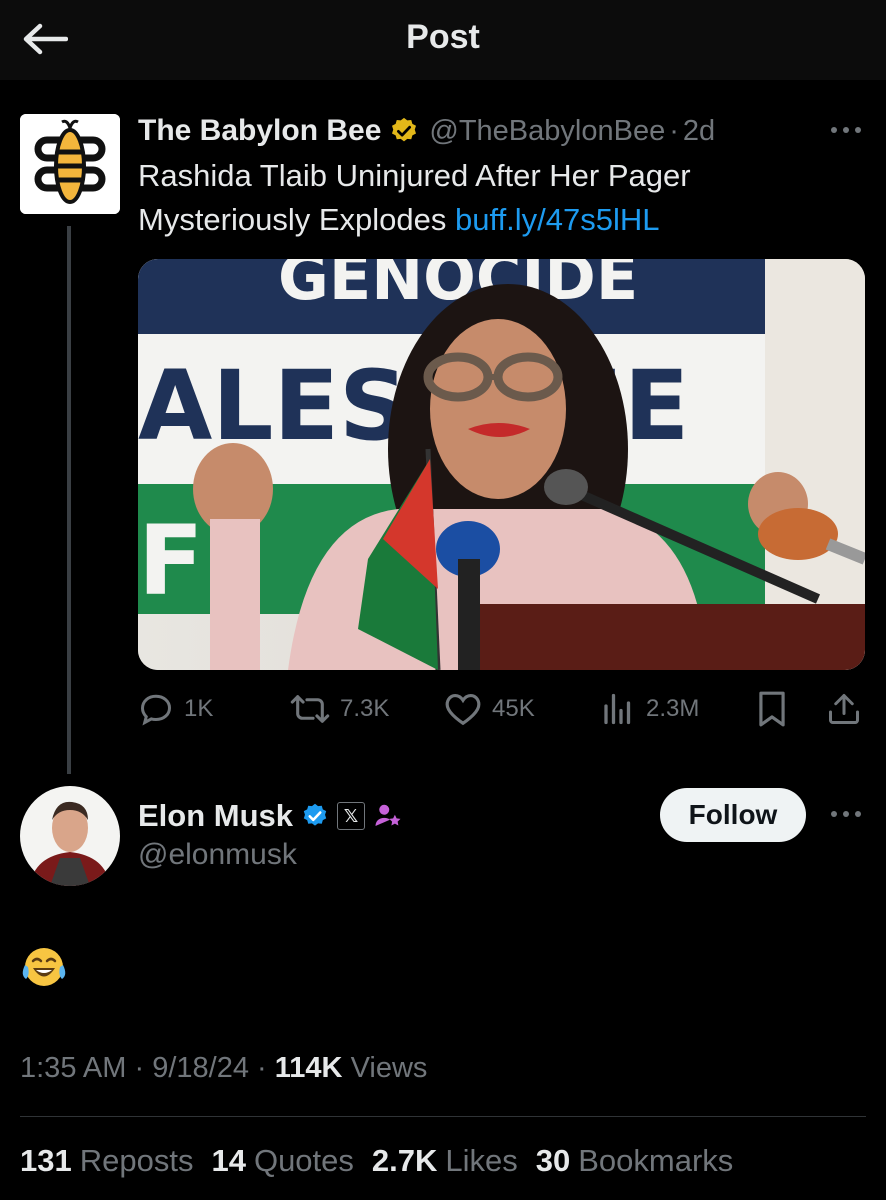 Image resolution: width=886 pixels, height=1200 pixels. I want to click on banner-text-bottom: F, so click(171, 561).